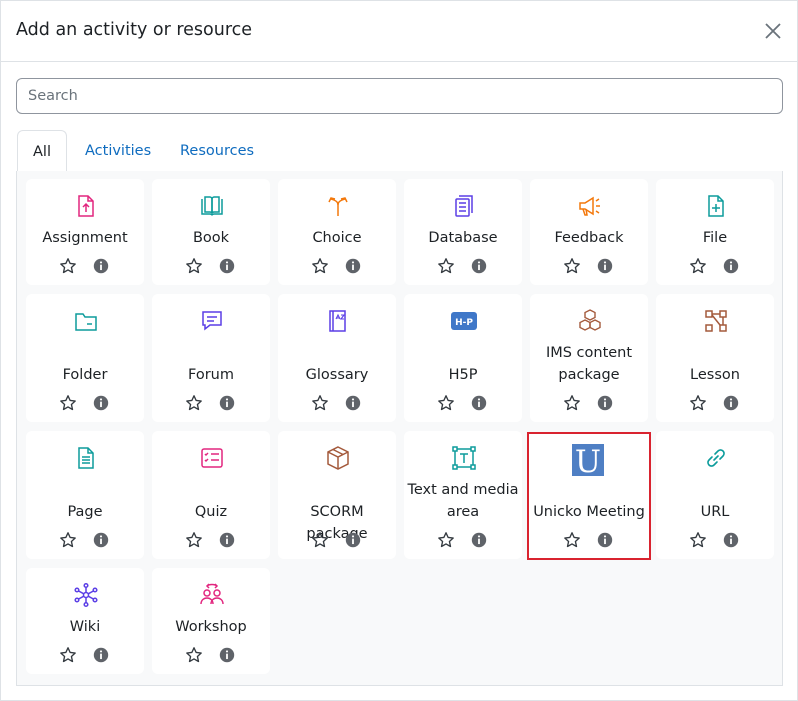  Describe the element at coordinates (589, 496) in the screenshot. I see `activity-card-unicko-meeting: U Unicko Meeting` at that location.